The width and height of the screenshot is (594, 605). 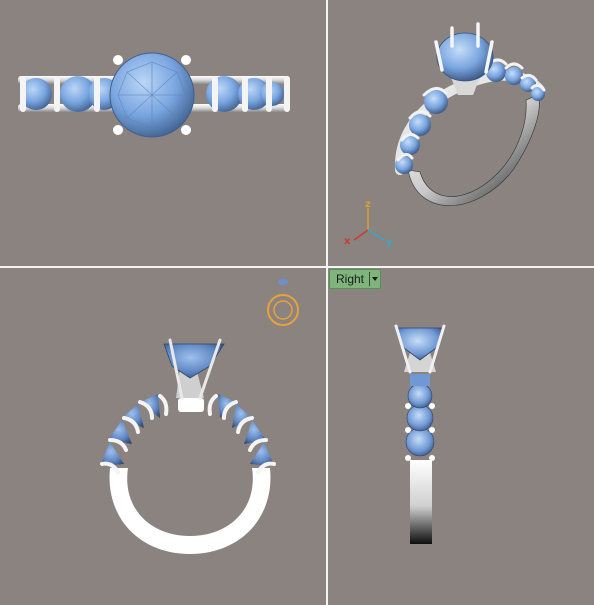 I want to click on axis-triad: z x y, so click(x=368, y=223).